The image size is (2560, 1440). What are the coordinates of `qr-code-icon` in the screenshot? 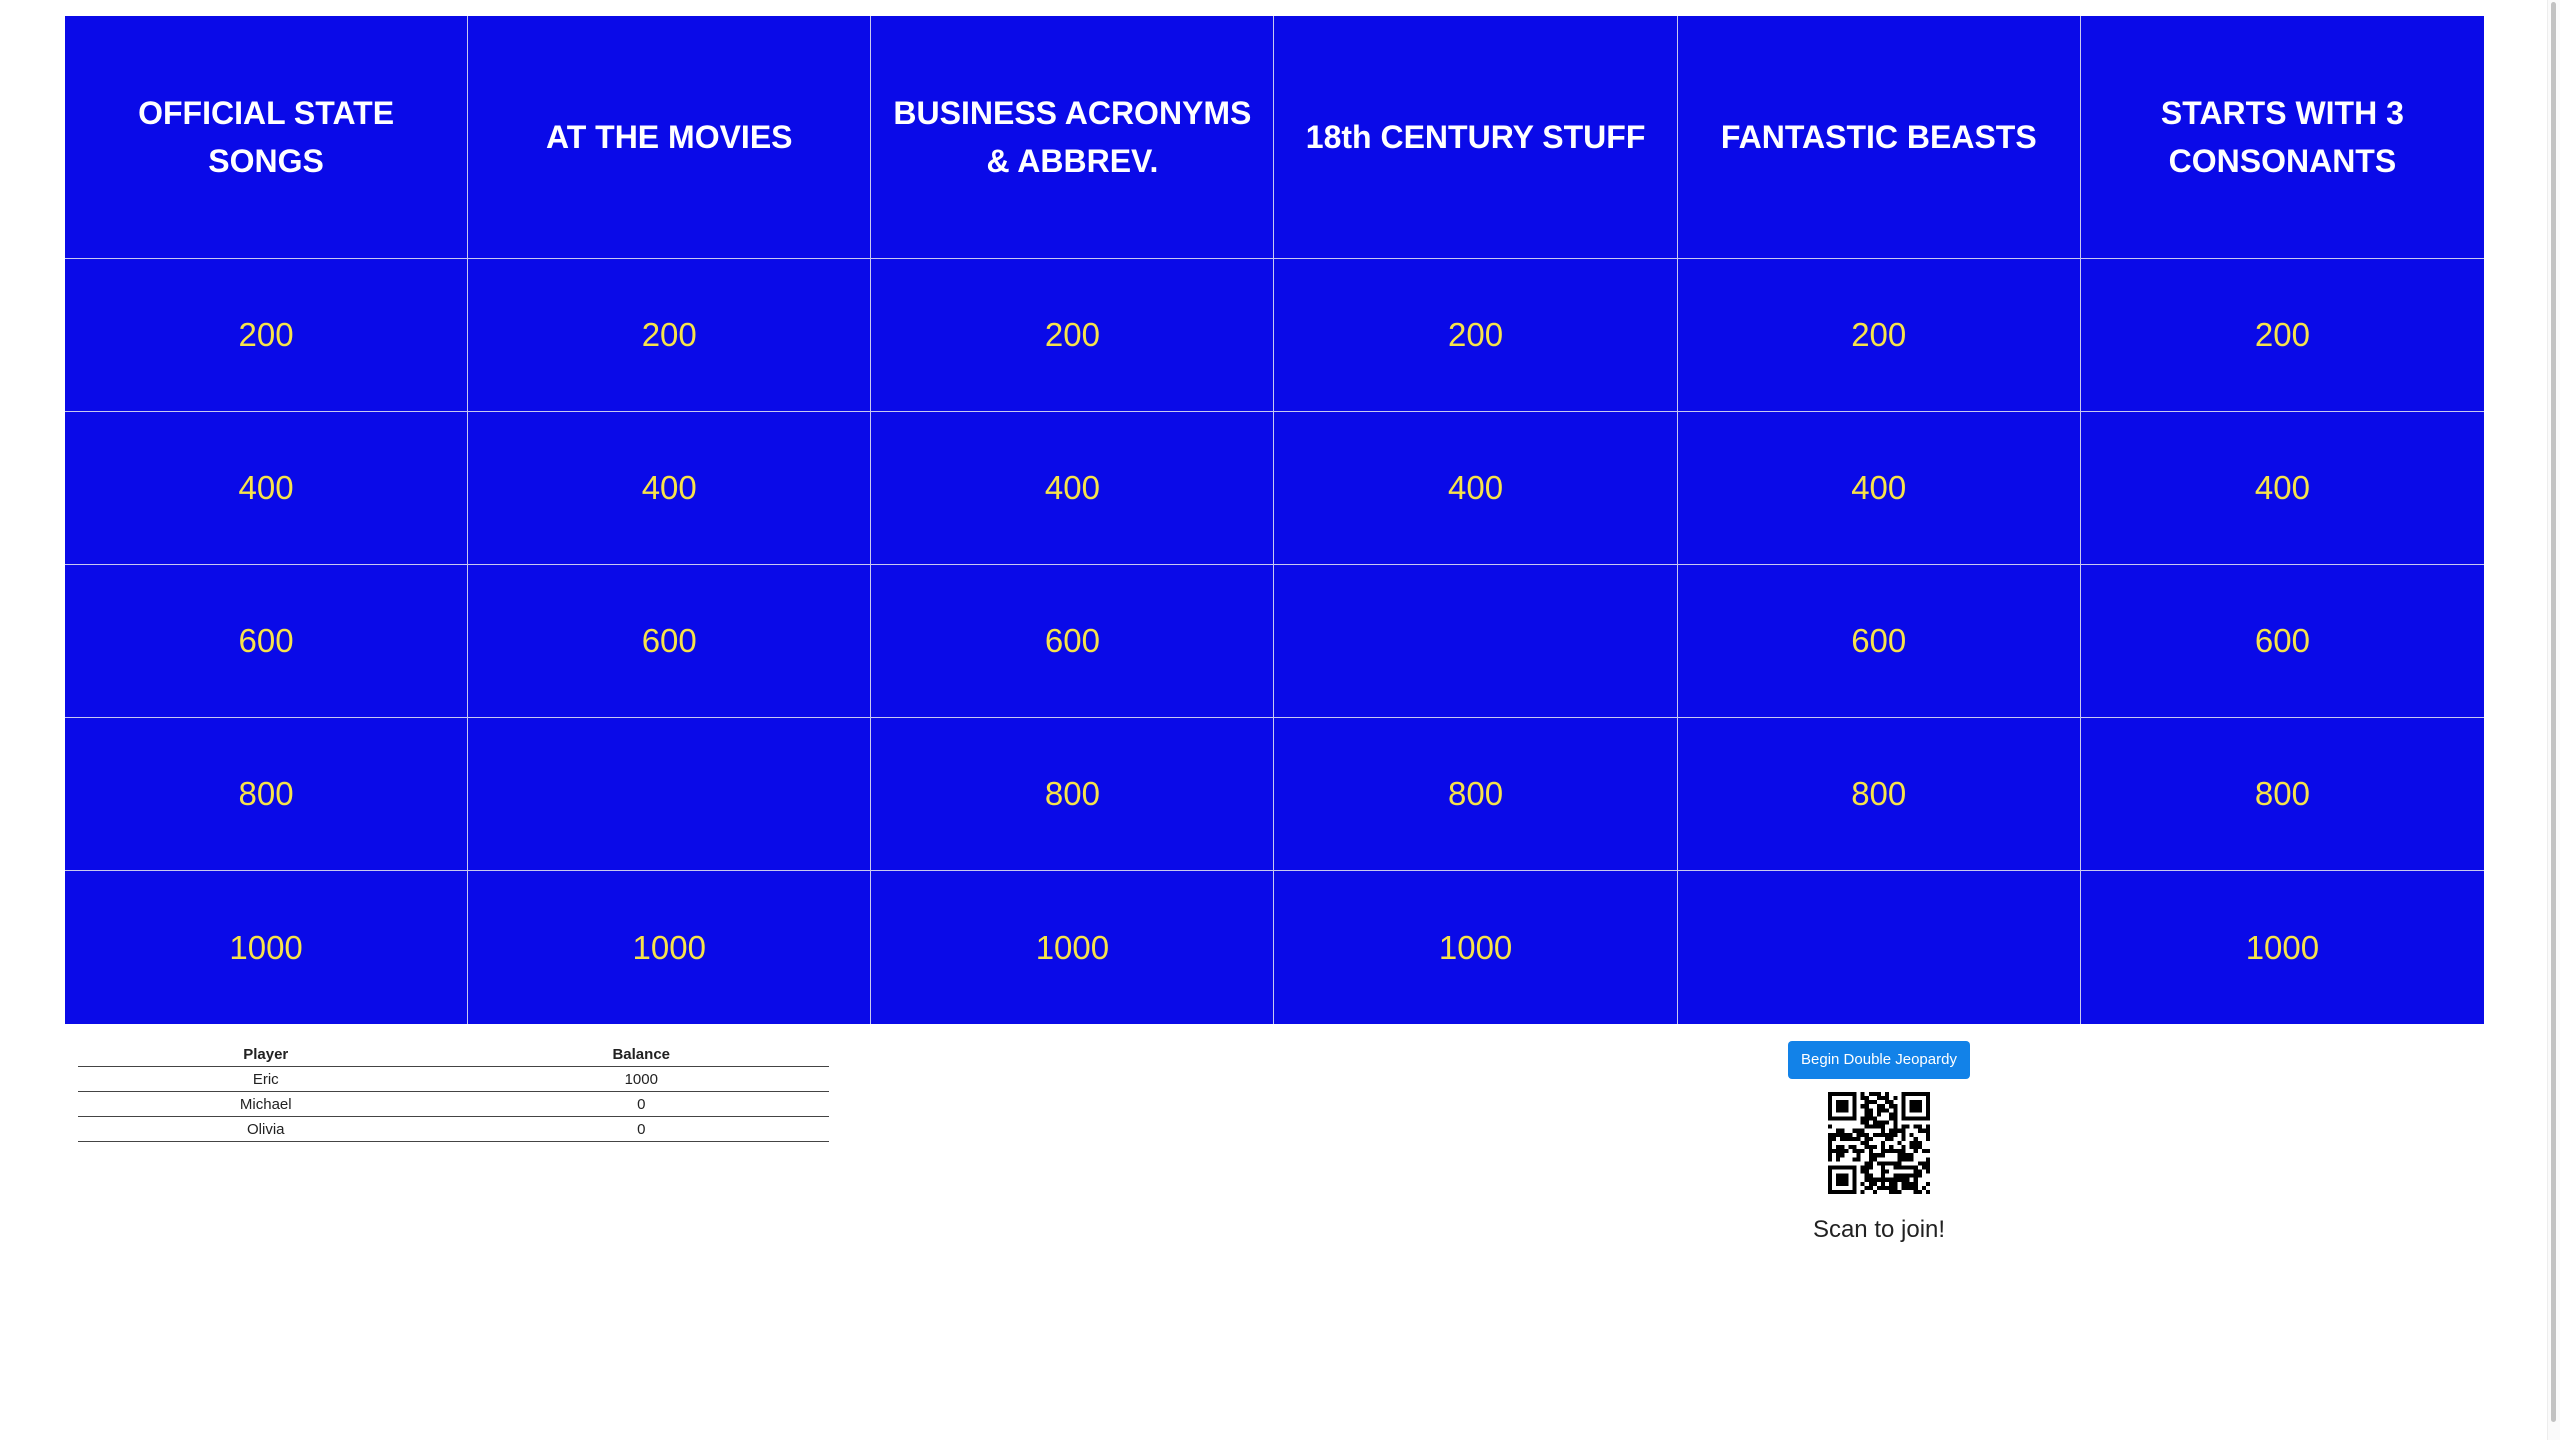 It's located at (1879, 1143).